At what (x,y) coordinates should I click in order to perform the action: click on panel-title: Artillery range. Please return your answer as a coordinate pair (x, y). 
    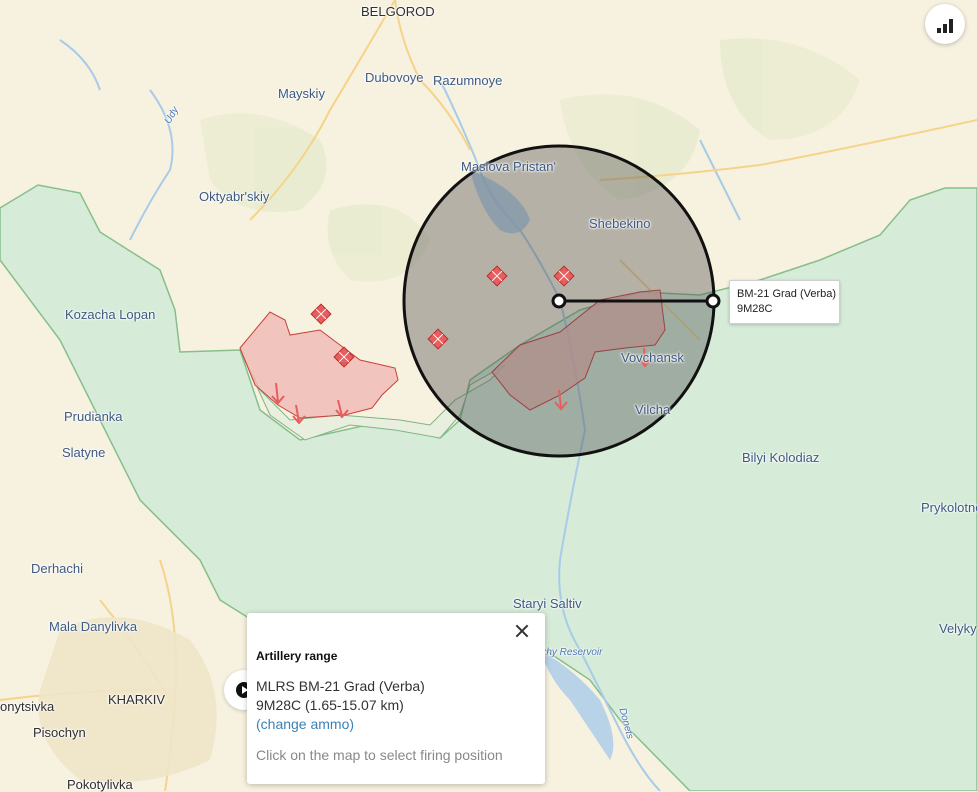
    Looking at the image, I should click on (297, 656).